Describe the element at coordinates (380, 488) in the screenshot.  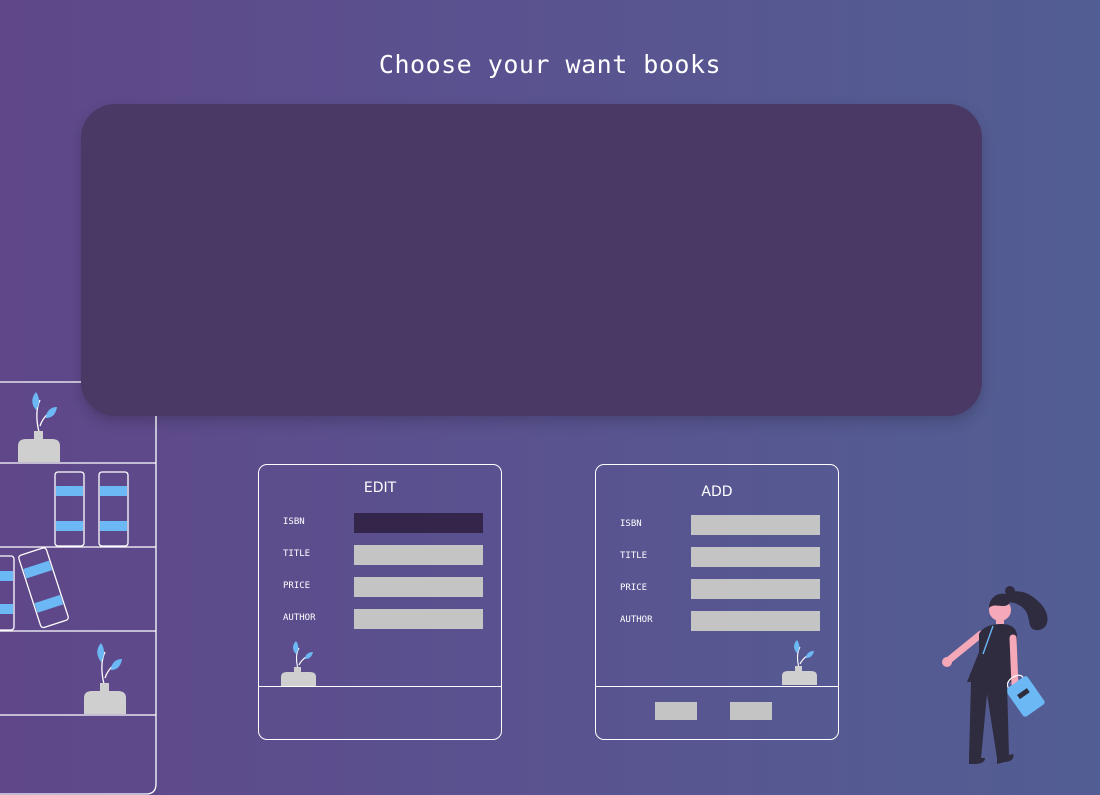
I see `edit-form-title: EDIT` at that location.